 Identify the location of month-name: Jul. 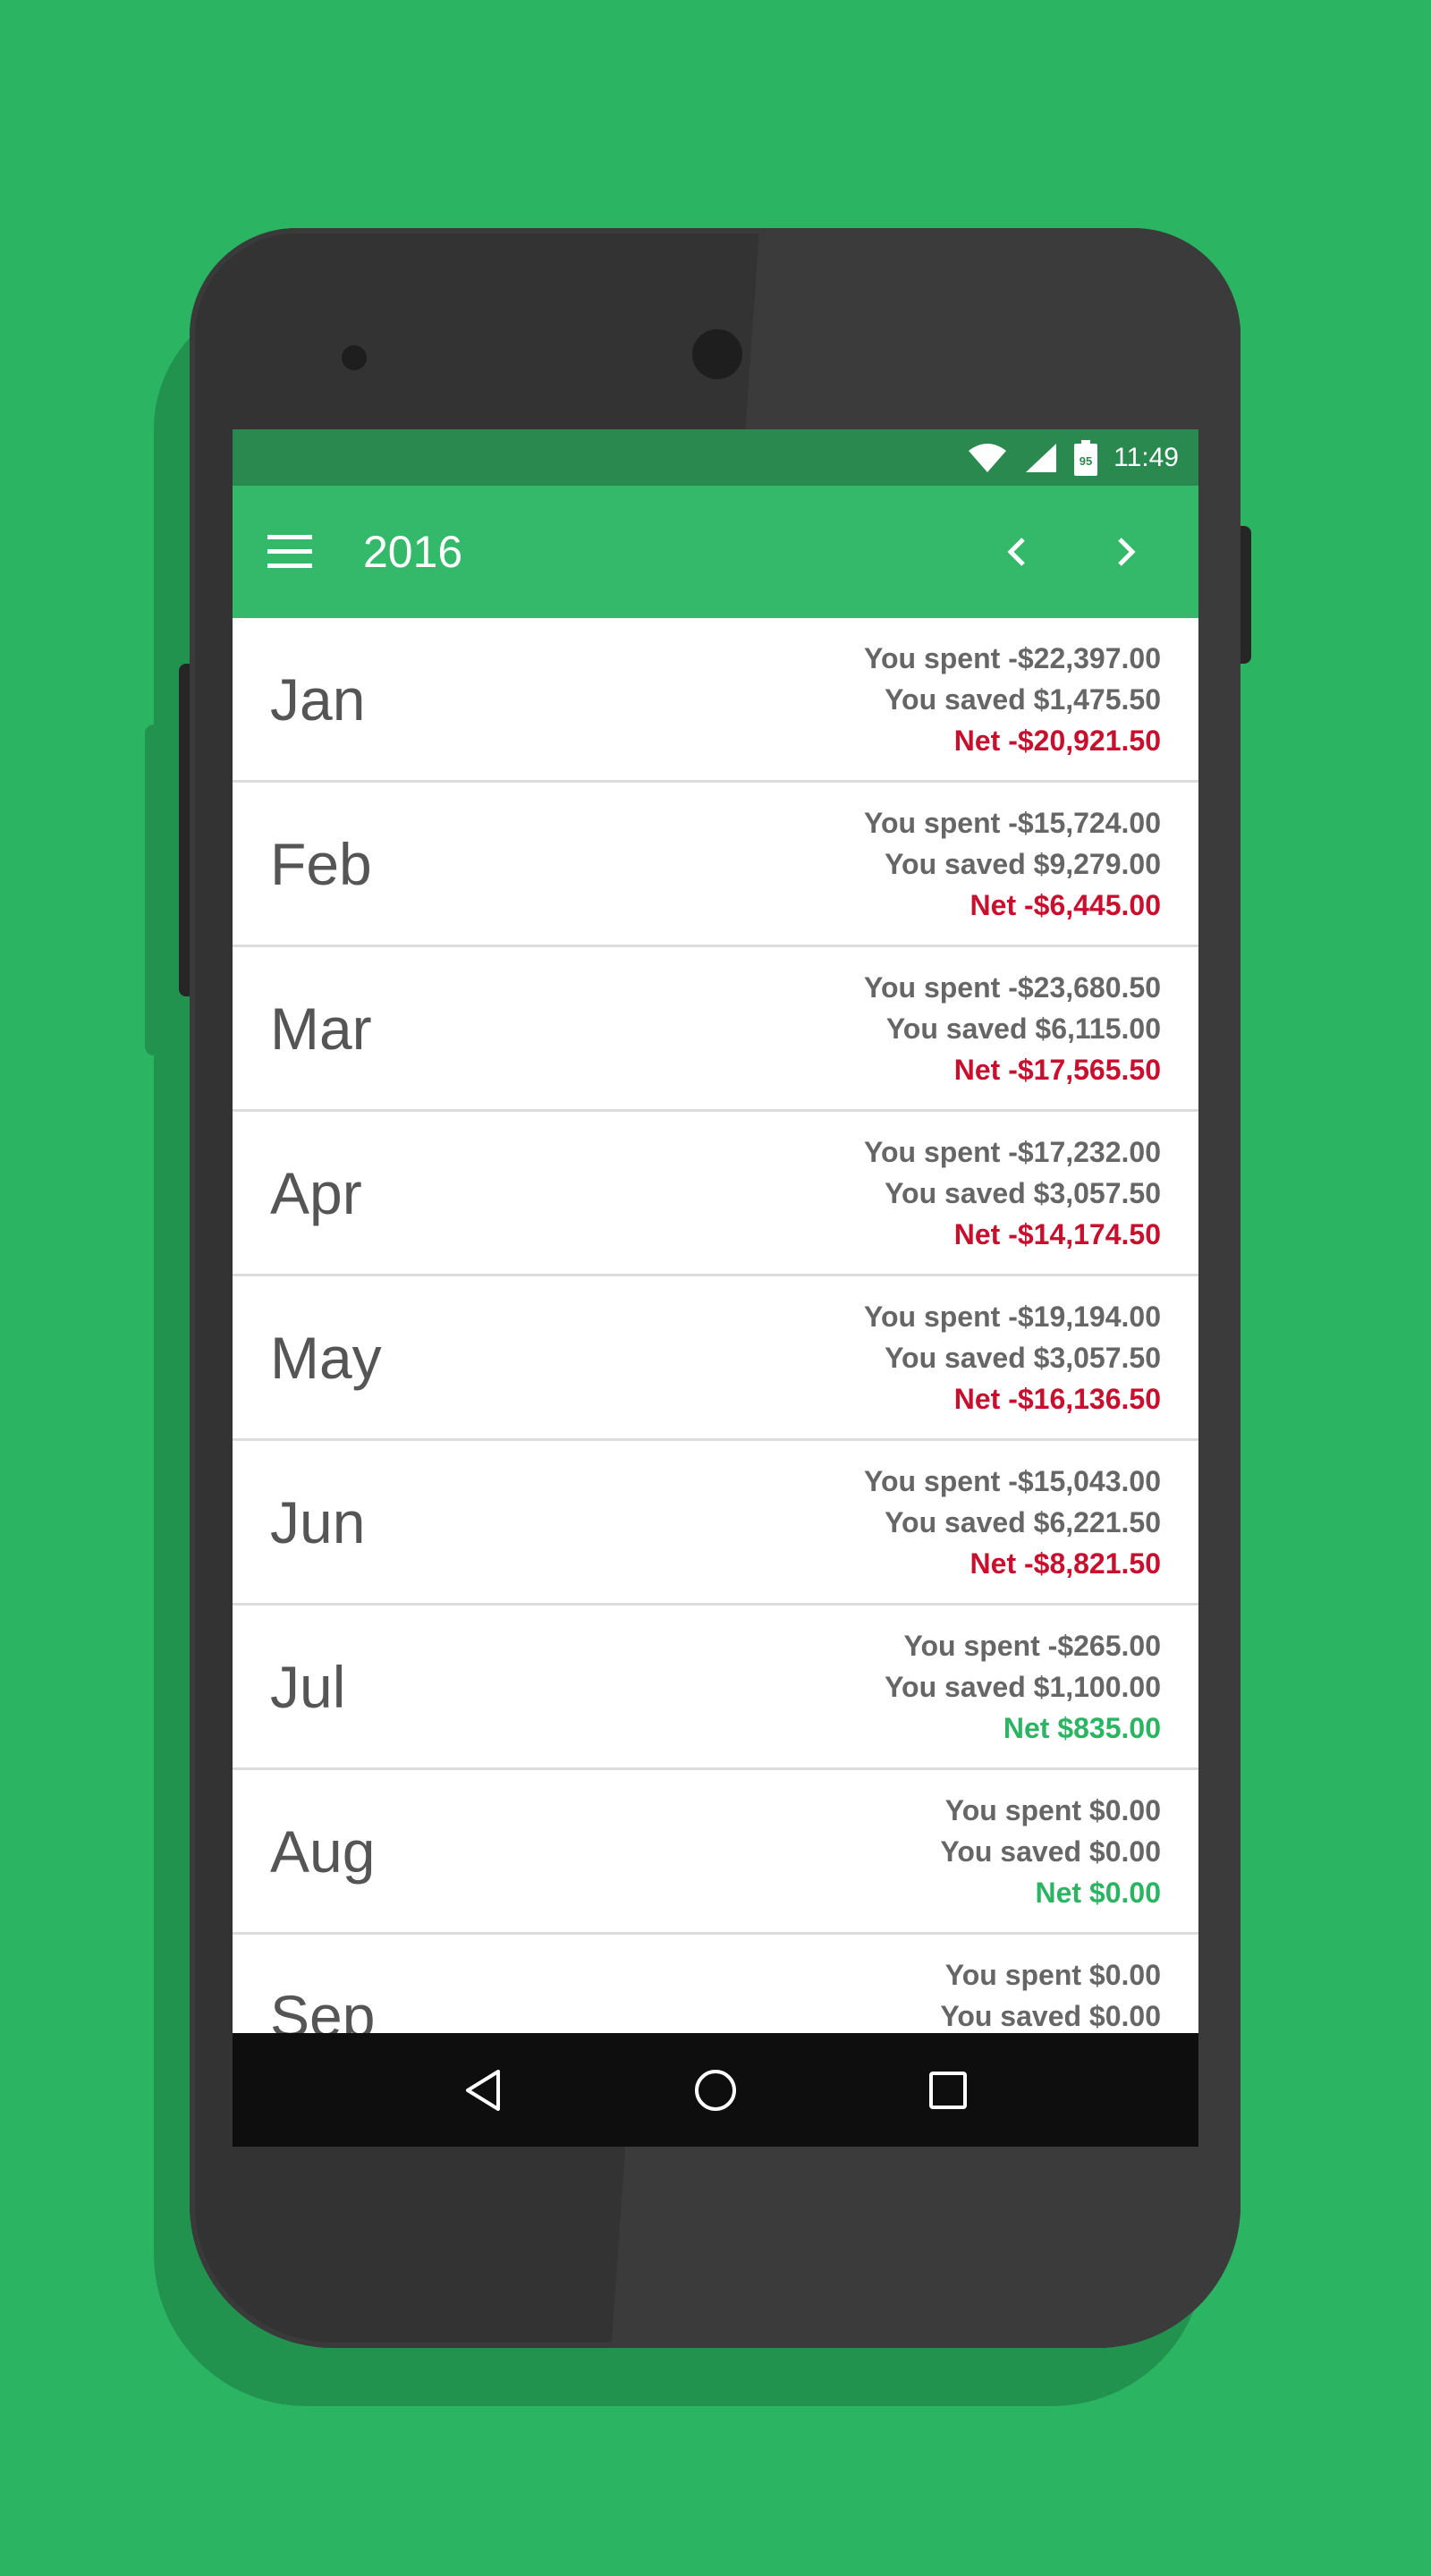
(308, 1686).